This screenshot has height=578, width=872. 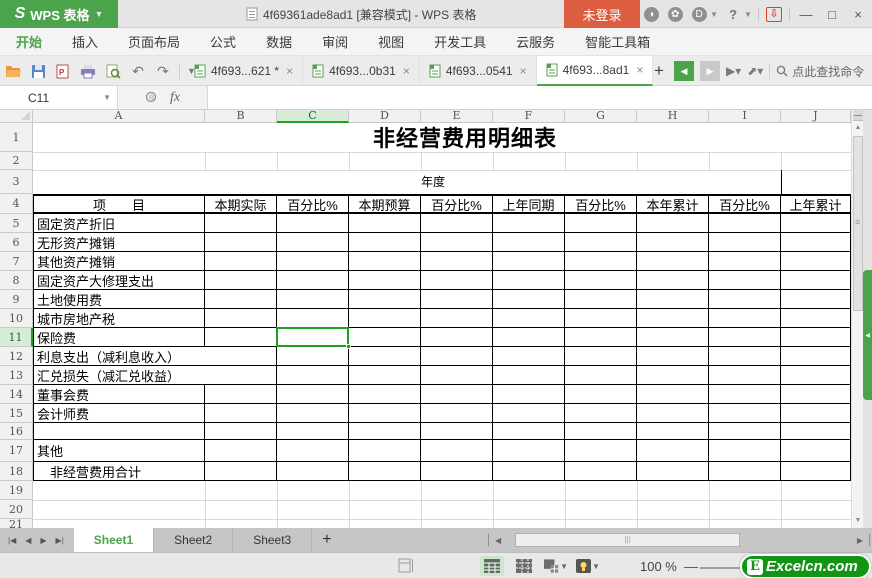 What do you see at coordinates (601, 116) in the screenshot?
I see `column-header-G: G` at bounding box center [601, 116].